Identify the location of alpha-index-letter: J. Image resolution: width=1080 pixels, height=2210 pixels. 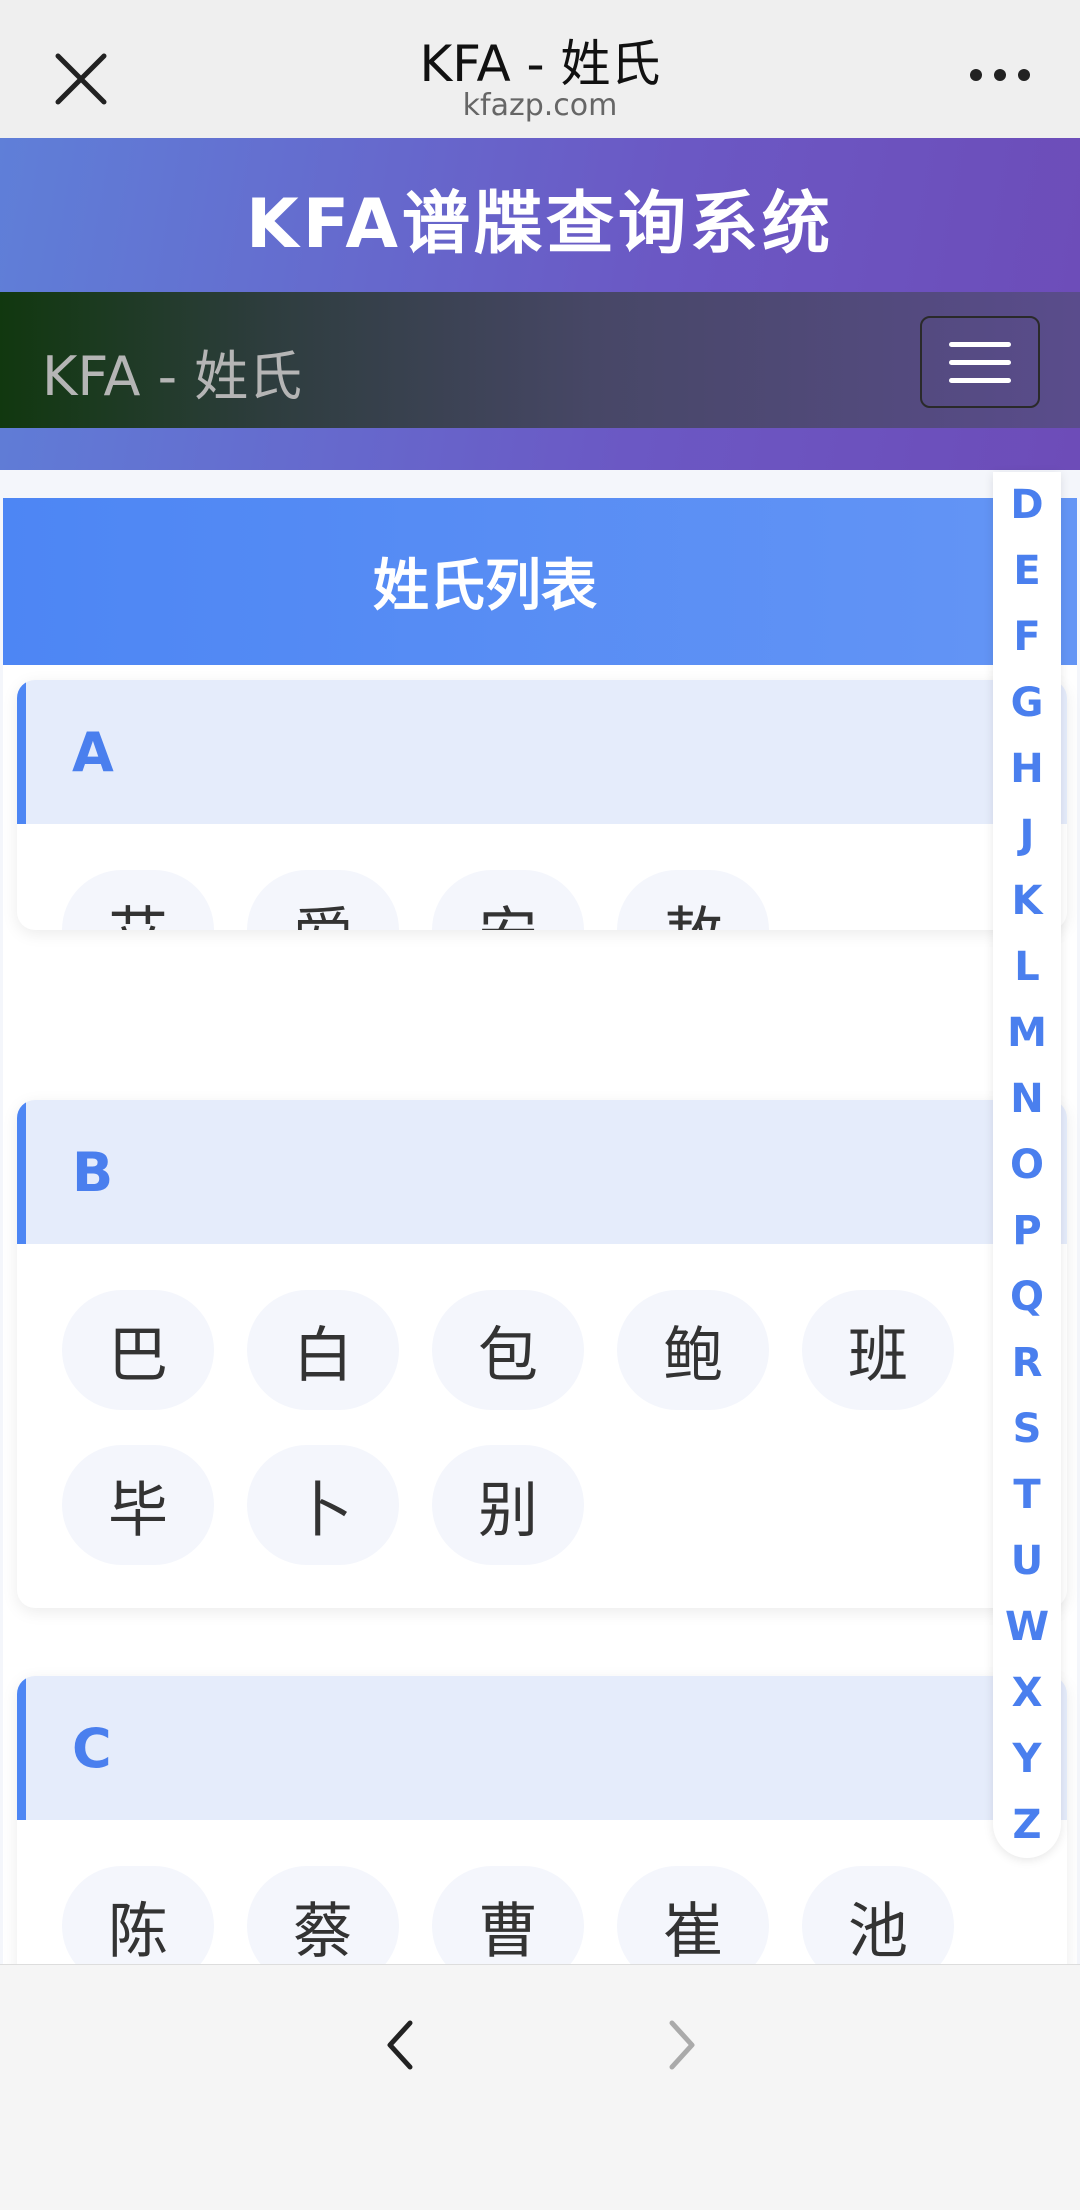
(1027, 835).